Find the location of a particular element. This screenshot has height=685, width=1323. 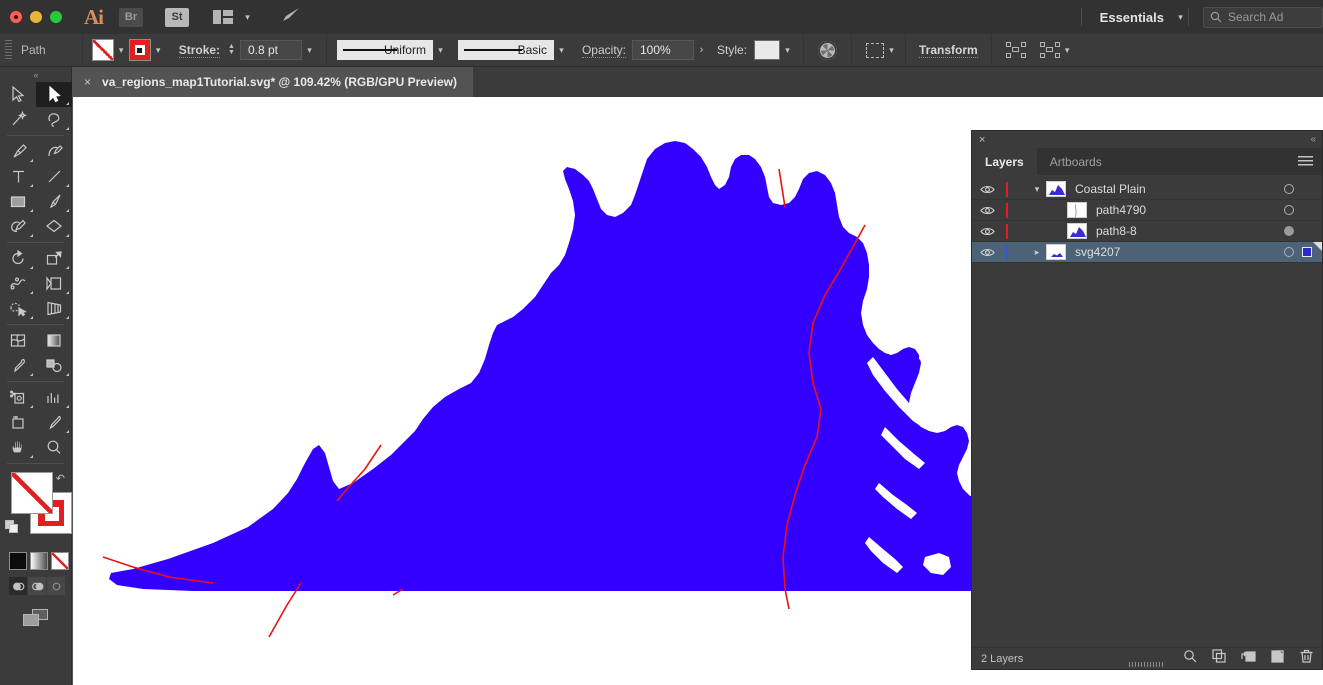

stroke-weight-value: 0.8 pt is located at coordinates (270, 50).